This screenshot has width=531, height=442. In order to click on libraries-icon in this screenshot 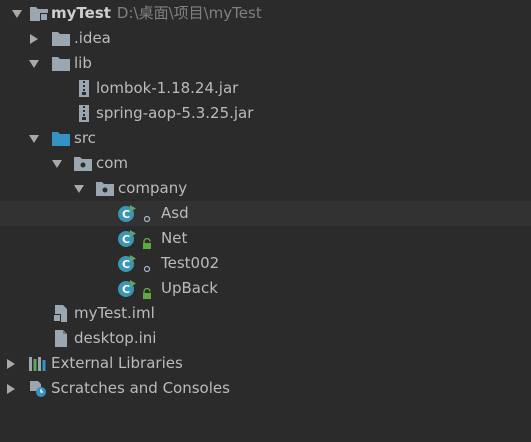, I will do `click(38, 363)`.